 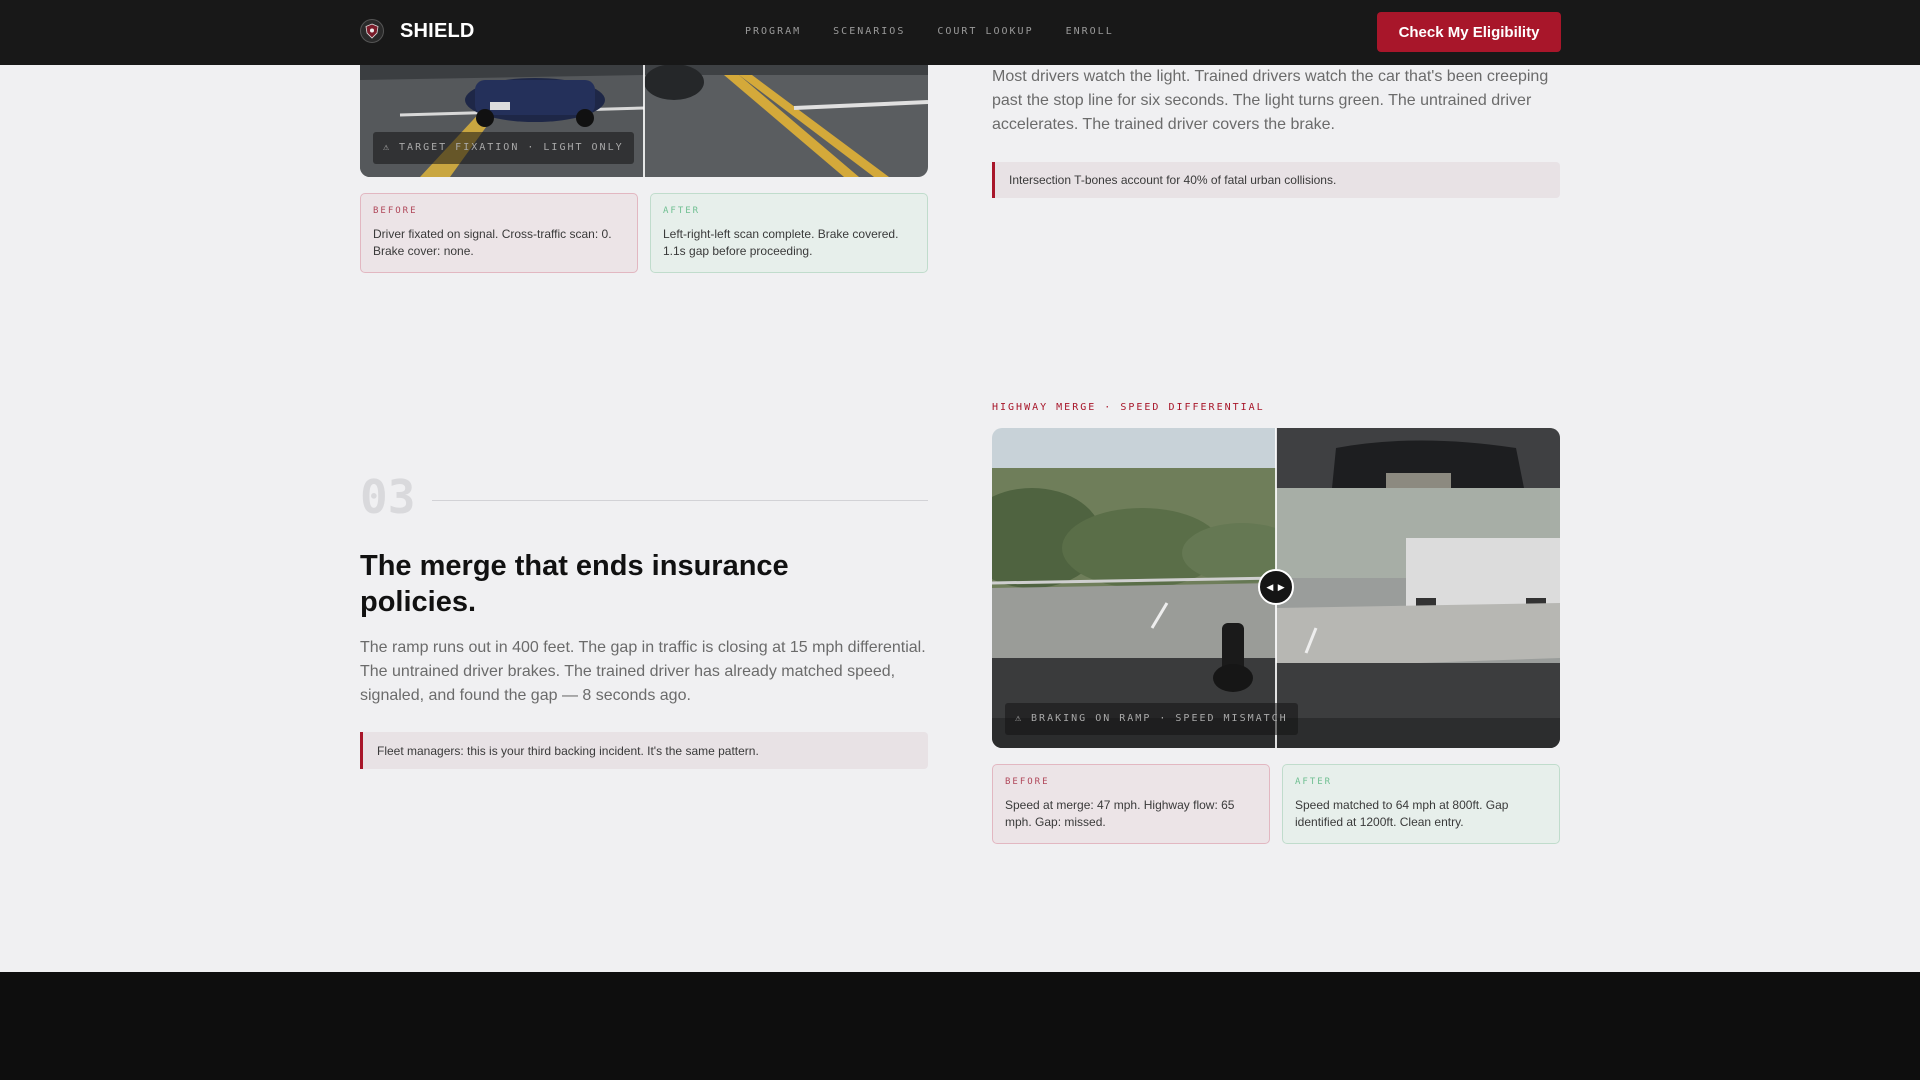 What do you see at coordinates (1128, 407) in the screenshot?
I see `merge-eyebrow: HIGHWAY MERGE · SPEED DIFFERENTIAL` at bounding box center [1128, 407].